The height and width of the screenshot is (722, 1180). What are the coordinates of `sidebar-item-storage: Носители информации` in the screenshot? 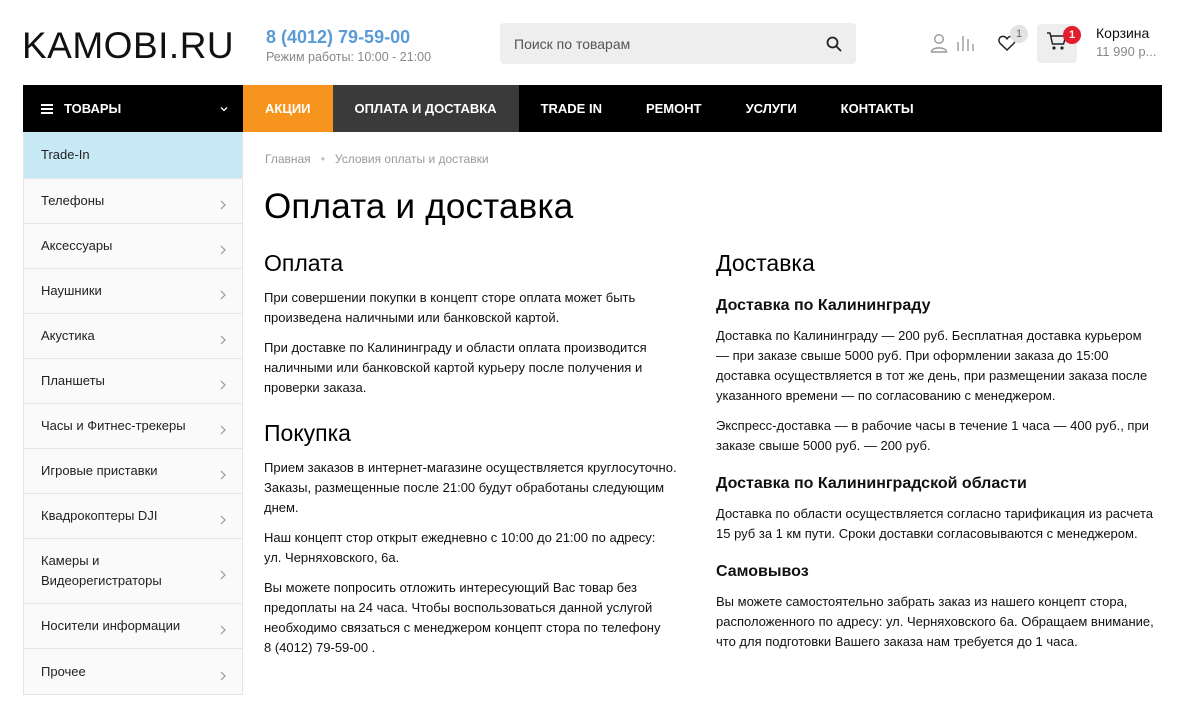 It's located at (133, 626).